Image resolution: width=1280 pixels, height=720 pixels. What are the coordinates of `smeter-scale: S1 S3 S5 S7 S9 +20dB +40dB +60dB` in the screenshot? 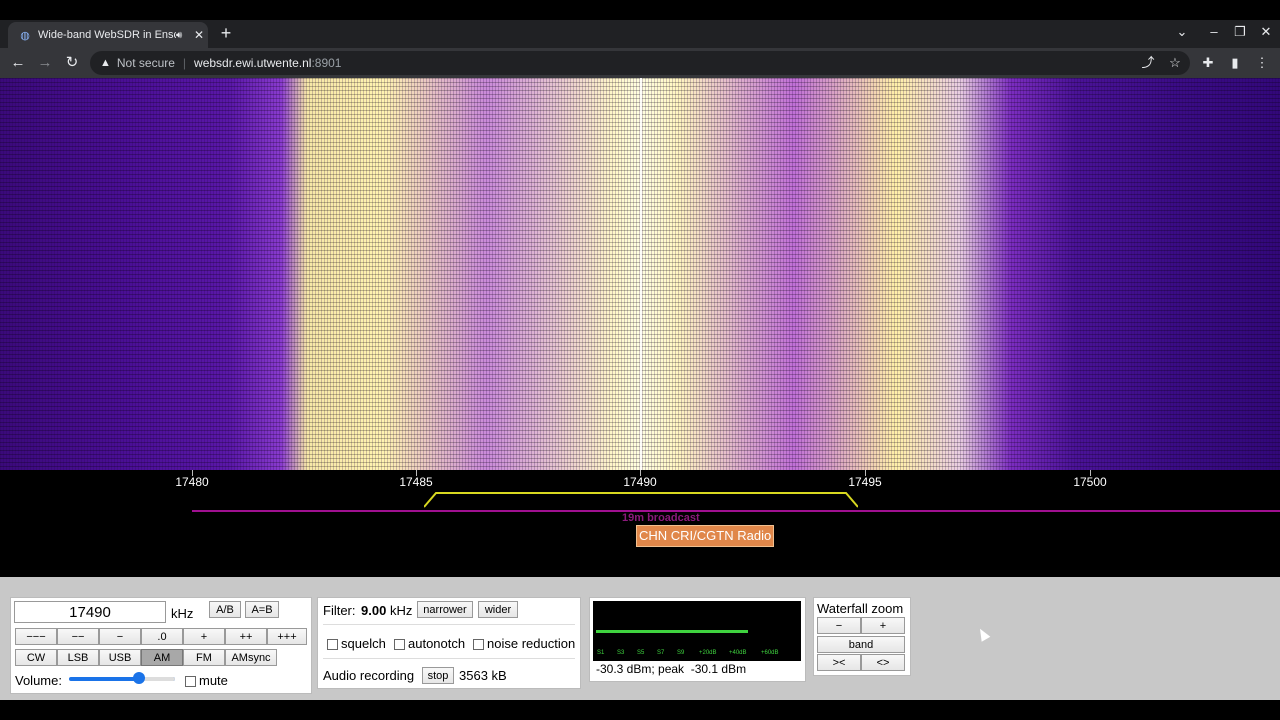 It's located at (697, 655).